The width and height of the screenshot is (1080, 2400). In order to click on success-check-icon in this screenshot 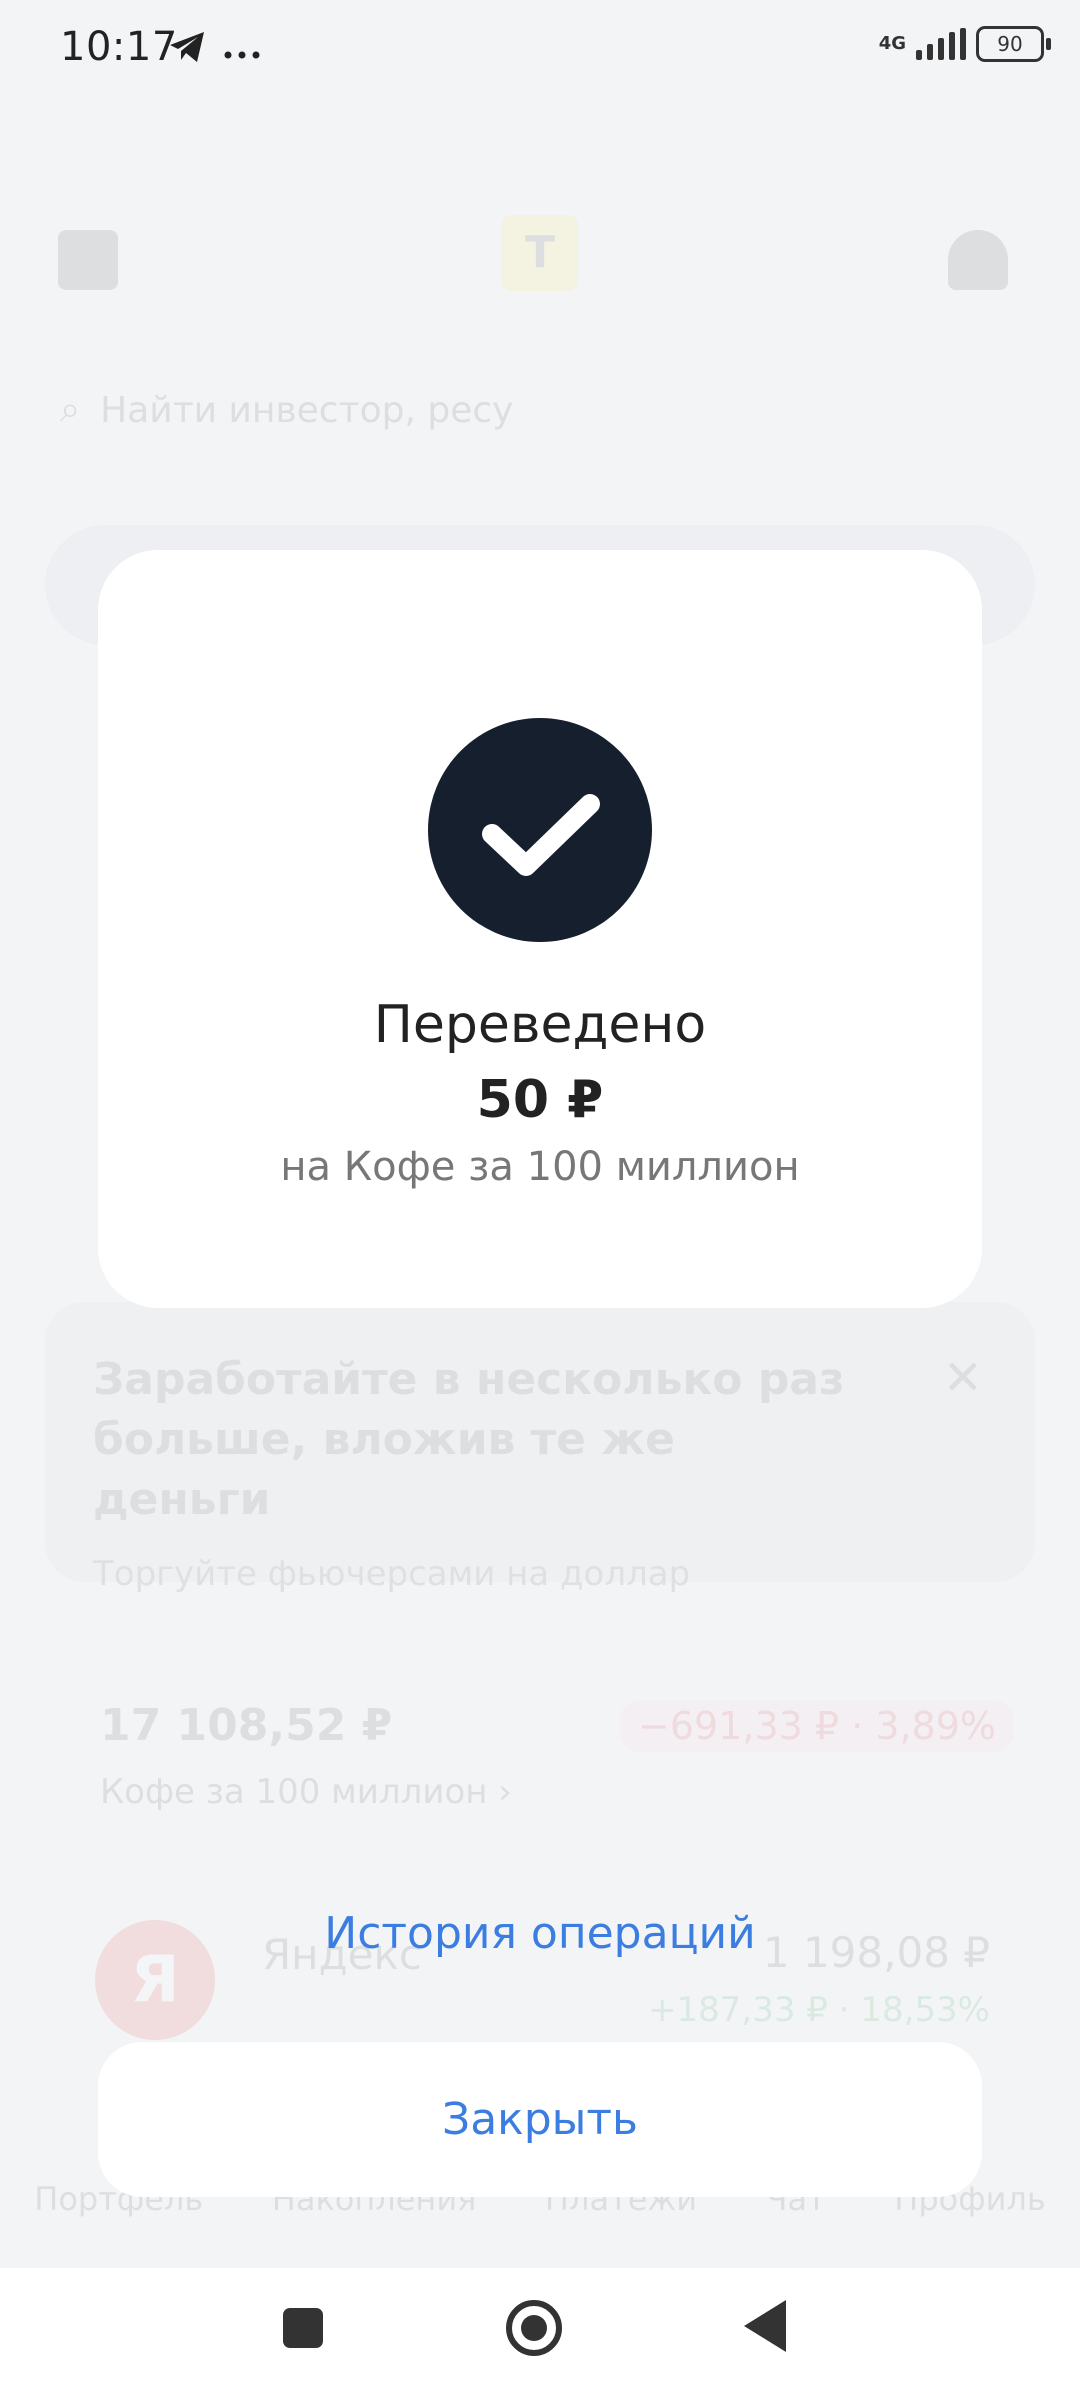, I will do `click(540, 830)`.